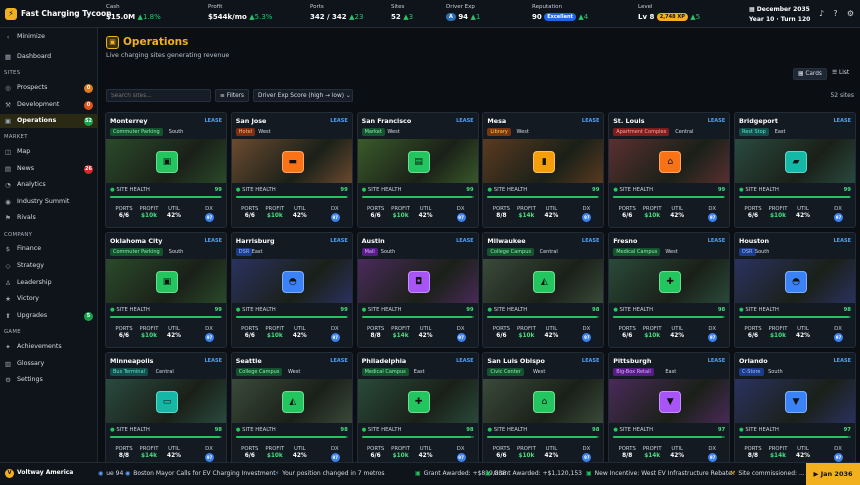  Describe the element at coordinates (641, 132) in the screenshot. I see `site-type-tag: Apartment Complex` at that location.